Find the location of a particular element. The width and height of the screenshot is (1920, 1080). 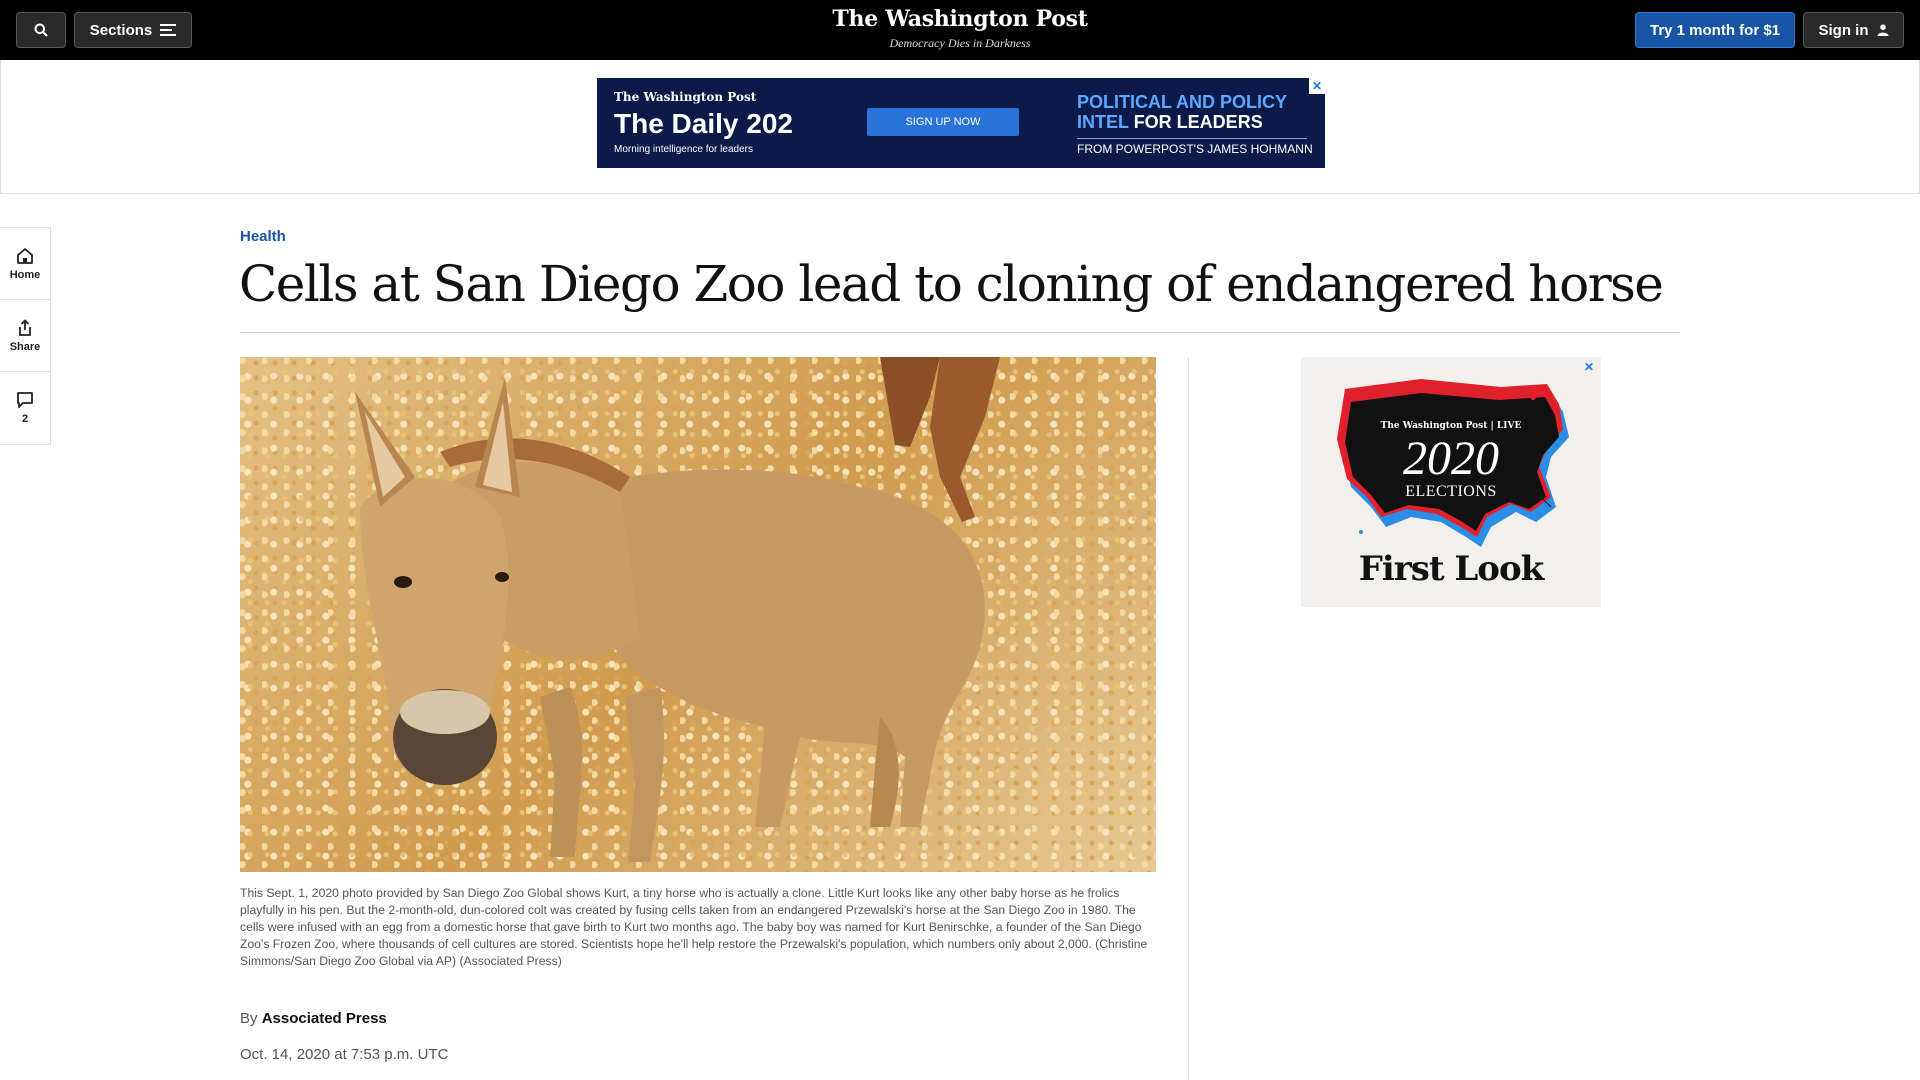

left-share-rail: Home Share 2 is located at coordinates (25, 336).